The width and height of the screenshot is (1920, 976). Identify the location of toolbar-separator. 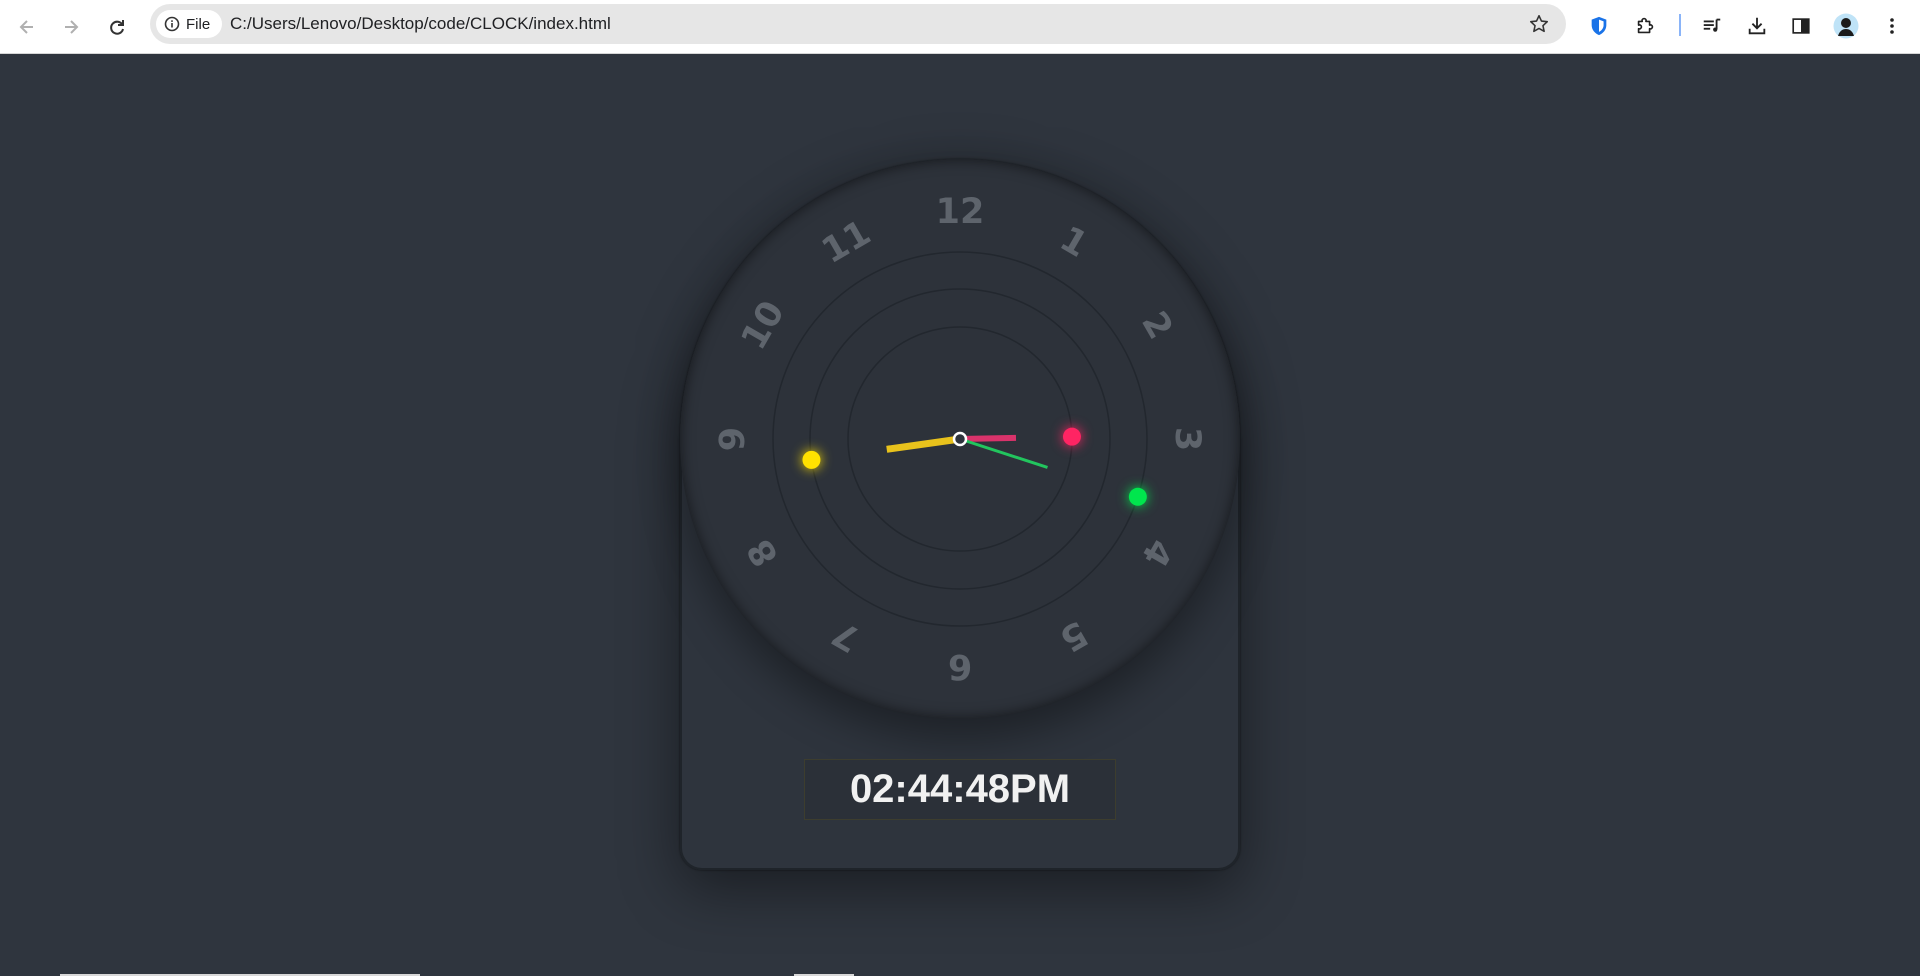
(1680, 25).